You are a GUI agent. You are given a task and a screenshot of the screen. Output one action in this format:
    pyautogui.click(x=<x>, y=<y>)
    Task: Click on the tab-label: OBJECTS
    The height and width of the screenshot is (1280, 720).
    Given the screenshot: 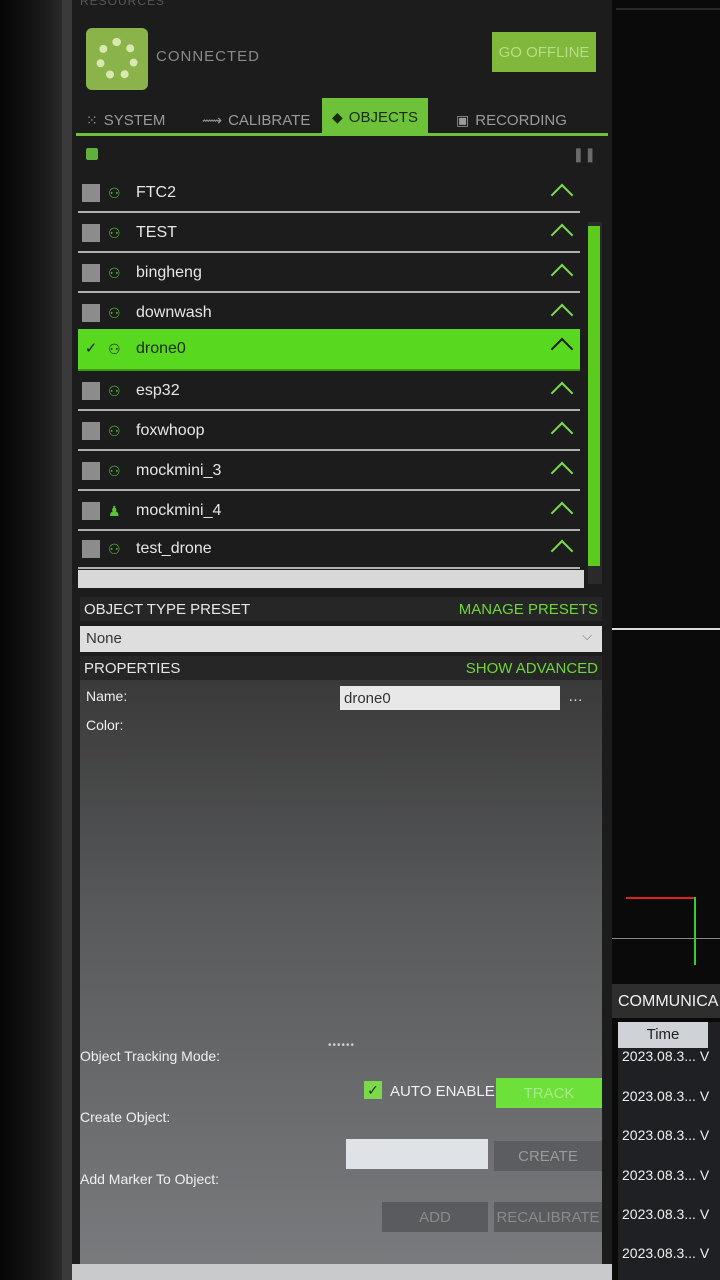 What is the action you would take?
    pyautogui.click(x=383, y=117)
    